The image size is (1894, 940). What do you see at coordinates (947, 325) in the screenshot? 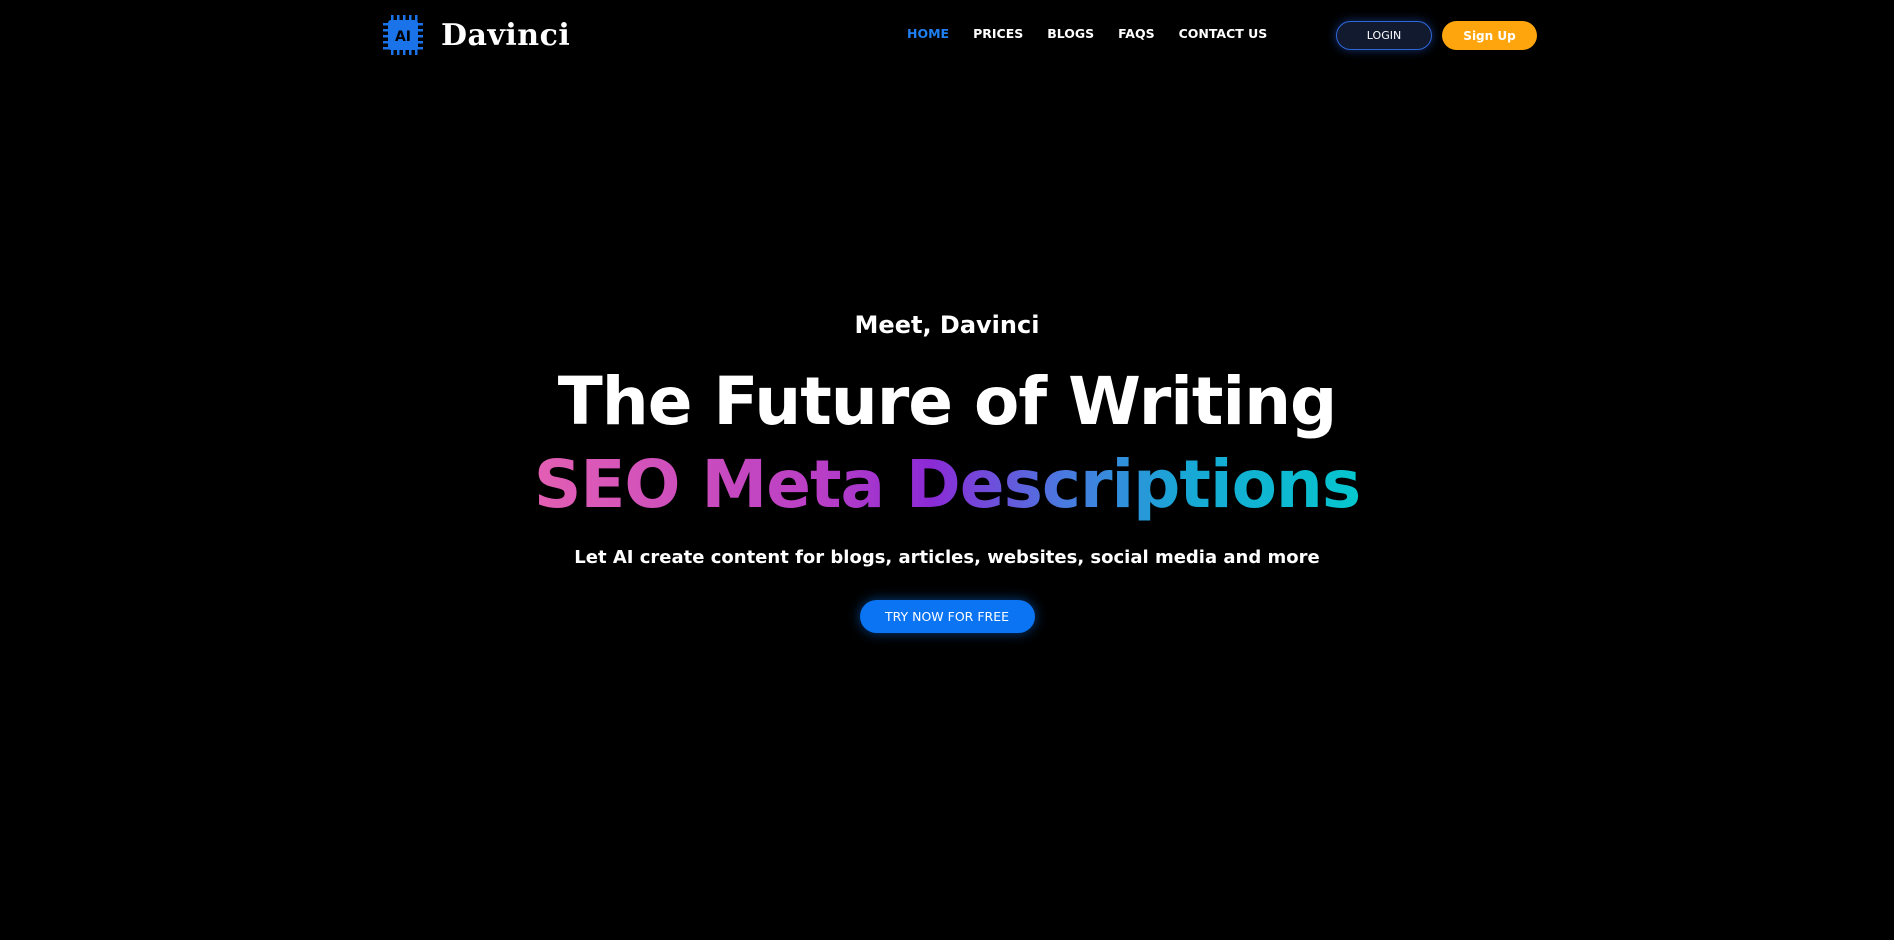
I see `hero-eyebrow: Meet, Davinci` at bounding box center [947, 325].